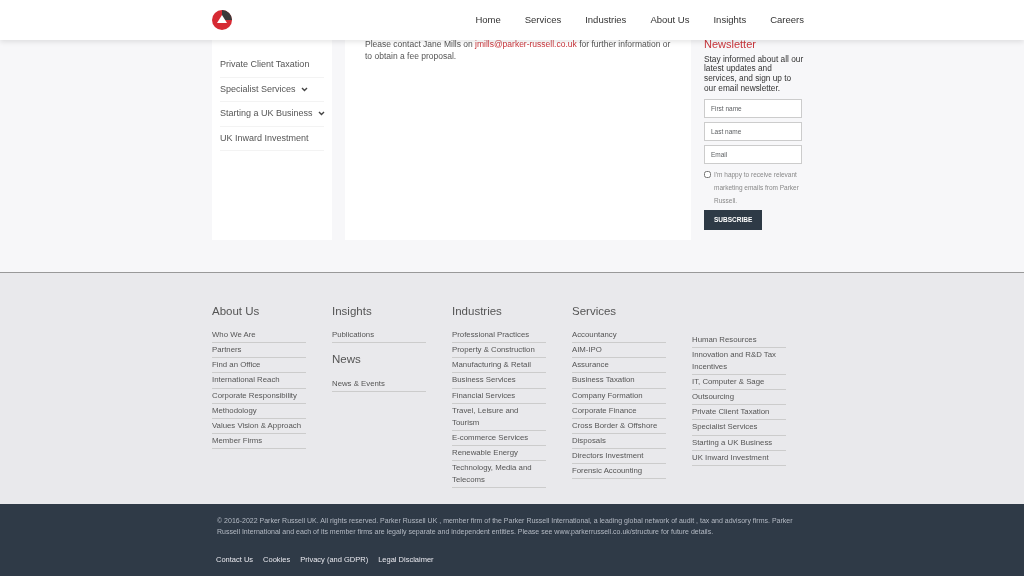 This screenshot has width=1024, height=576. I want to click on contact-text: Please contact Jane Mills on jmills@parker-russell.co.uk for further information or to obtain a fee proposal., so click(518, 51).